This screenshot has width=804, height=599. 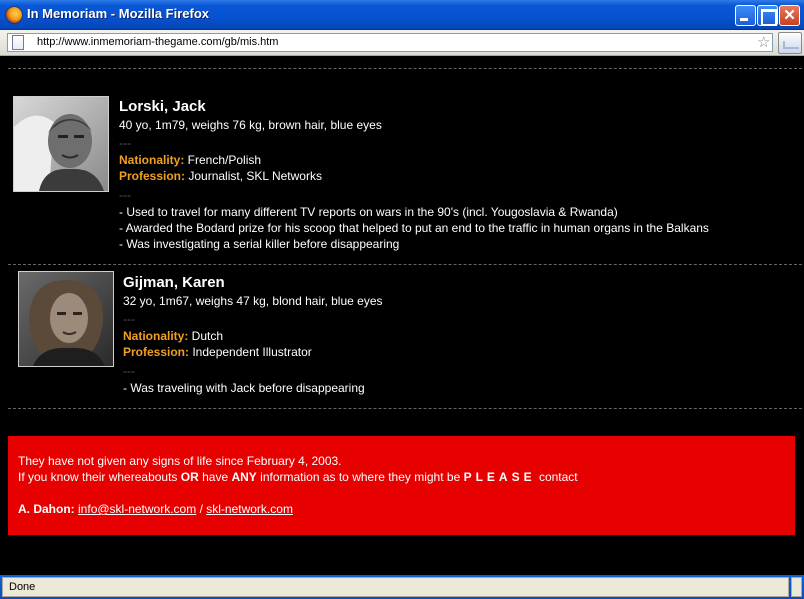 I want to click on minimize-icon, so click(x=745, y=15).